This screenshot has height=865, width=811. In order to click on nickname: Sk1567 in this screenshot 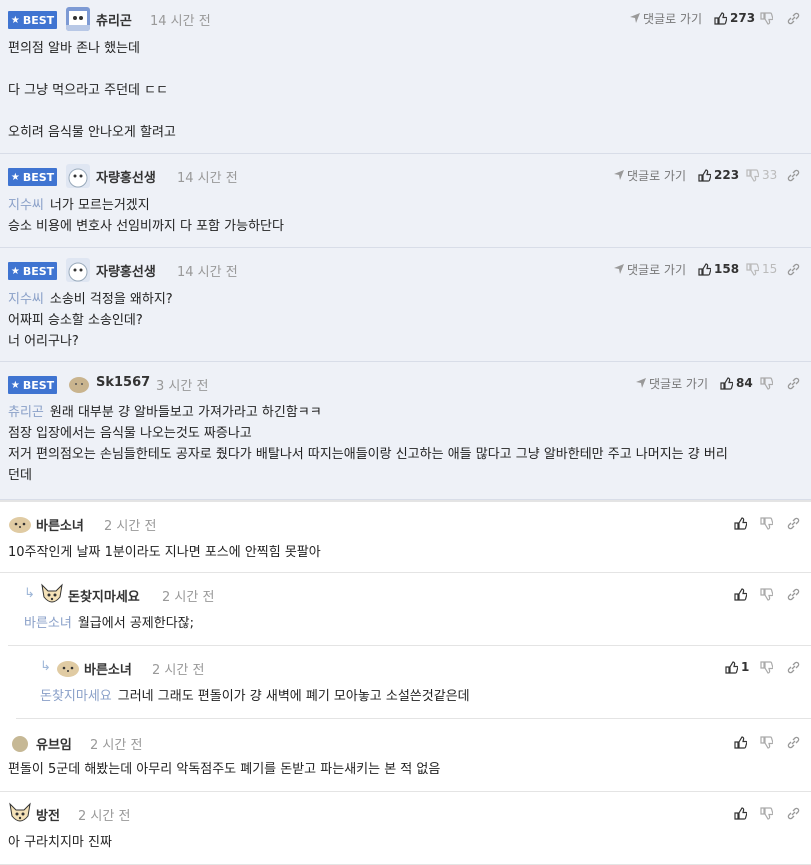, I will do `click(123, 382)`.